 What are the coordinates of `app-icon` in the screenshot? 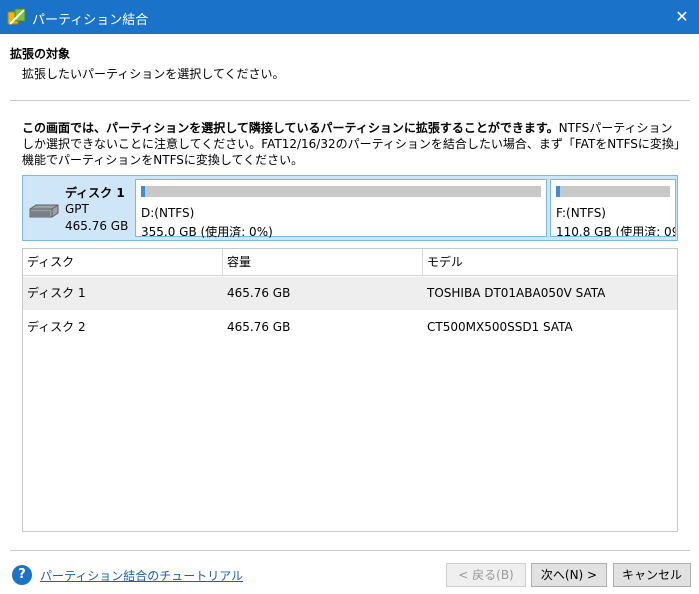 It's located at (16, 16).